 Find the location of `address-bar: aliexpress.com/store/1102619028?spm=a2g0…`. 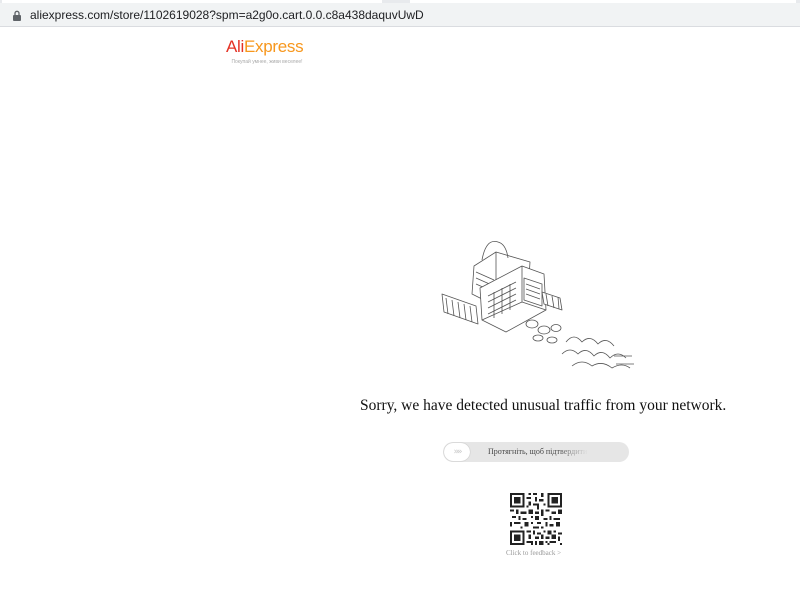

address-bar: aliexpress.com/store/1102619028?spm=a2g0… is located at coordinates (400, 15).